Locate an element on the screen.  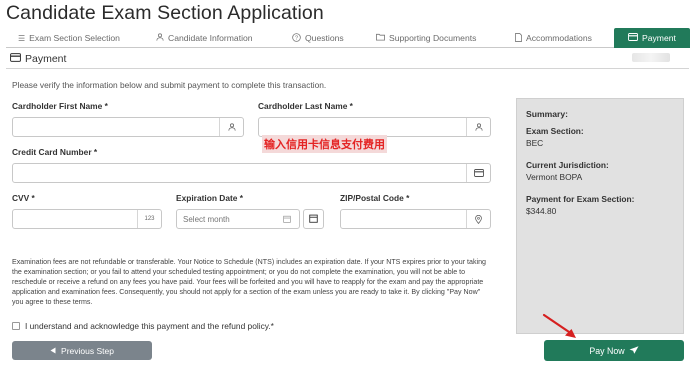
zip-label: ZIP/Postal Code * is located at coordinates (375, 198).